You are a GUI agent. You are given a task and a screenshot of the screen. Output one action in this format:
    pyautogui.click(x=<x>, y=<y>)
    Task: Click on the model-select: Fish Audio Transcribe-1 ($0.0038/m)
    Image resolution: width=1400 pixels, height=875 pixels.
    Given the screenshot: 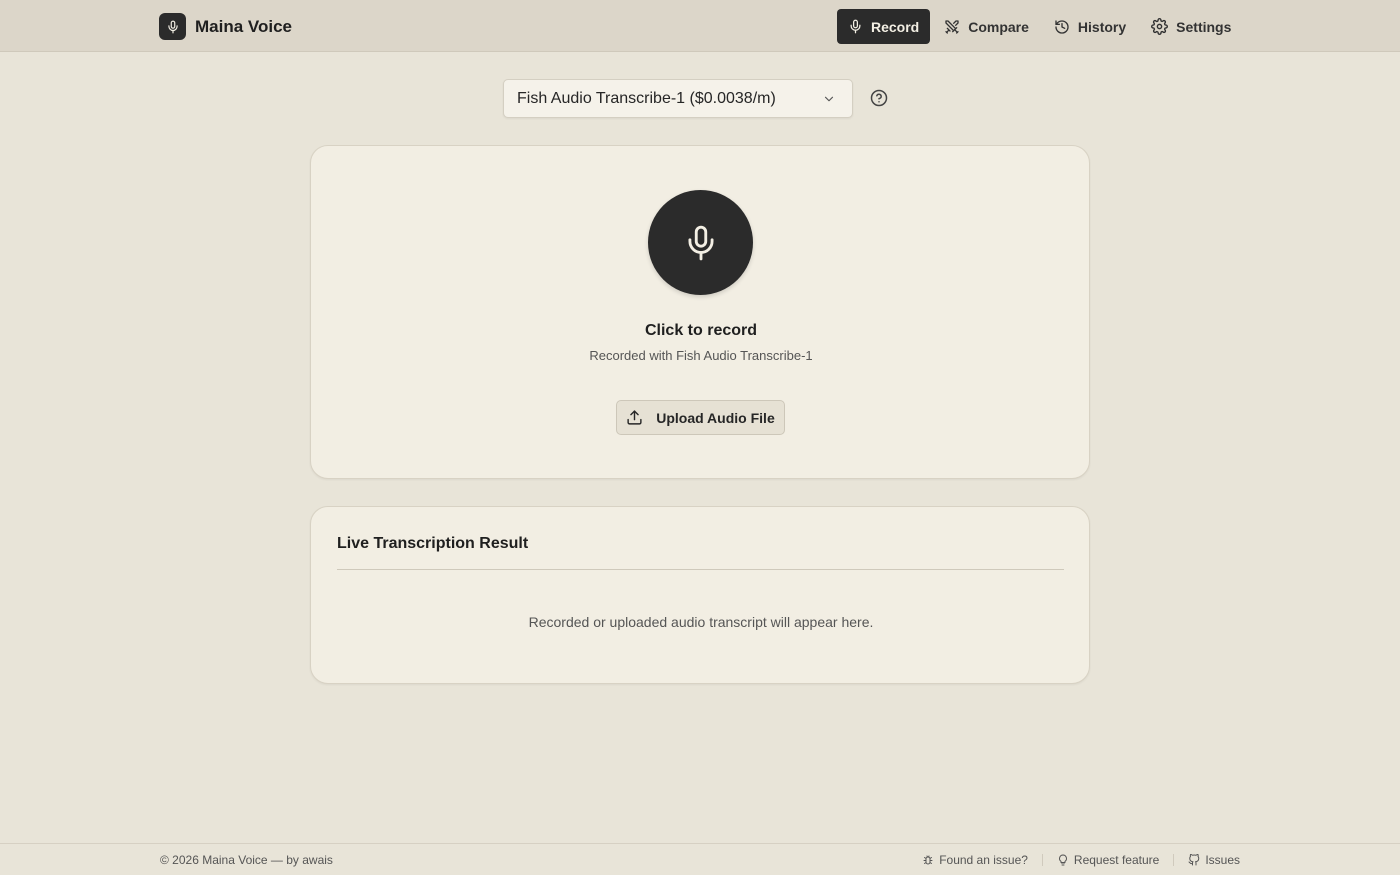 What is the action you would take?
    pyautogui.click(x=678, y=98)
    